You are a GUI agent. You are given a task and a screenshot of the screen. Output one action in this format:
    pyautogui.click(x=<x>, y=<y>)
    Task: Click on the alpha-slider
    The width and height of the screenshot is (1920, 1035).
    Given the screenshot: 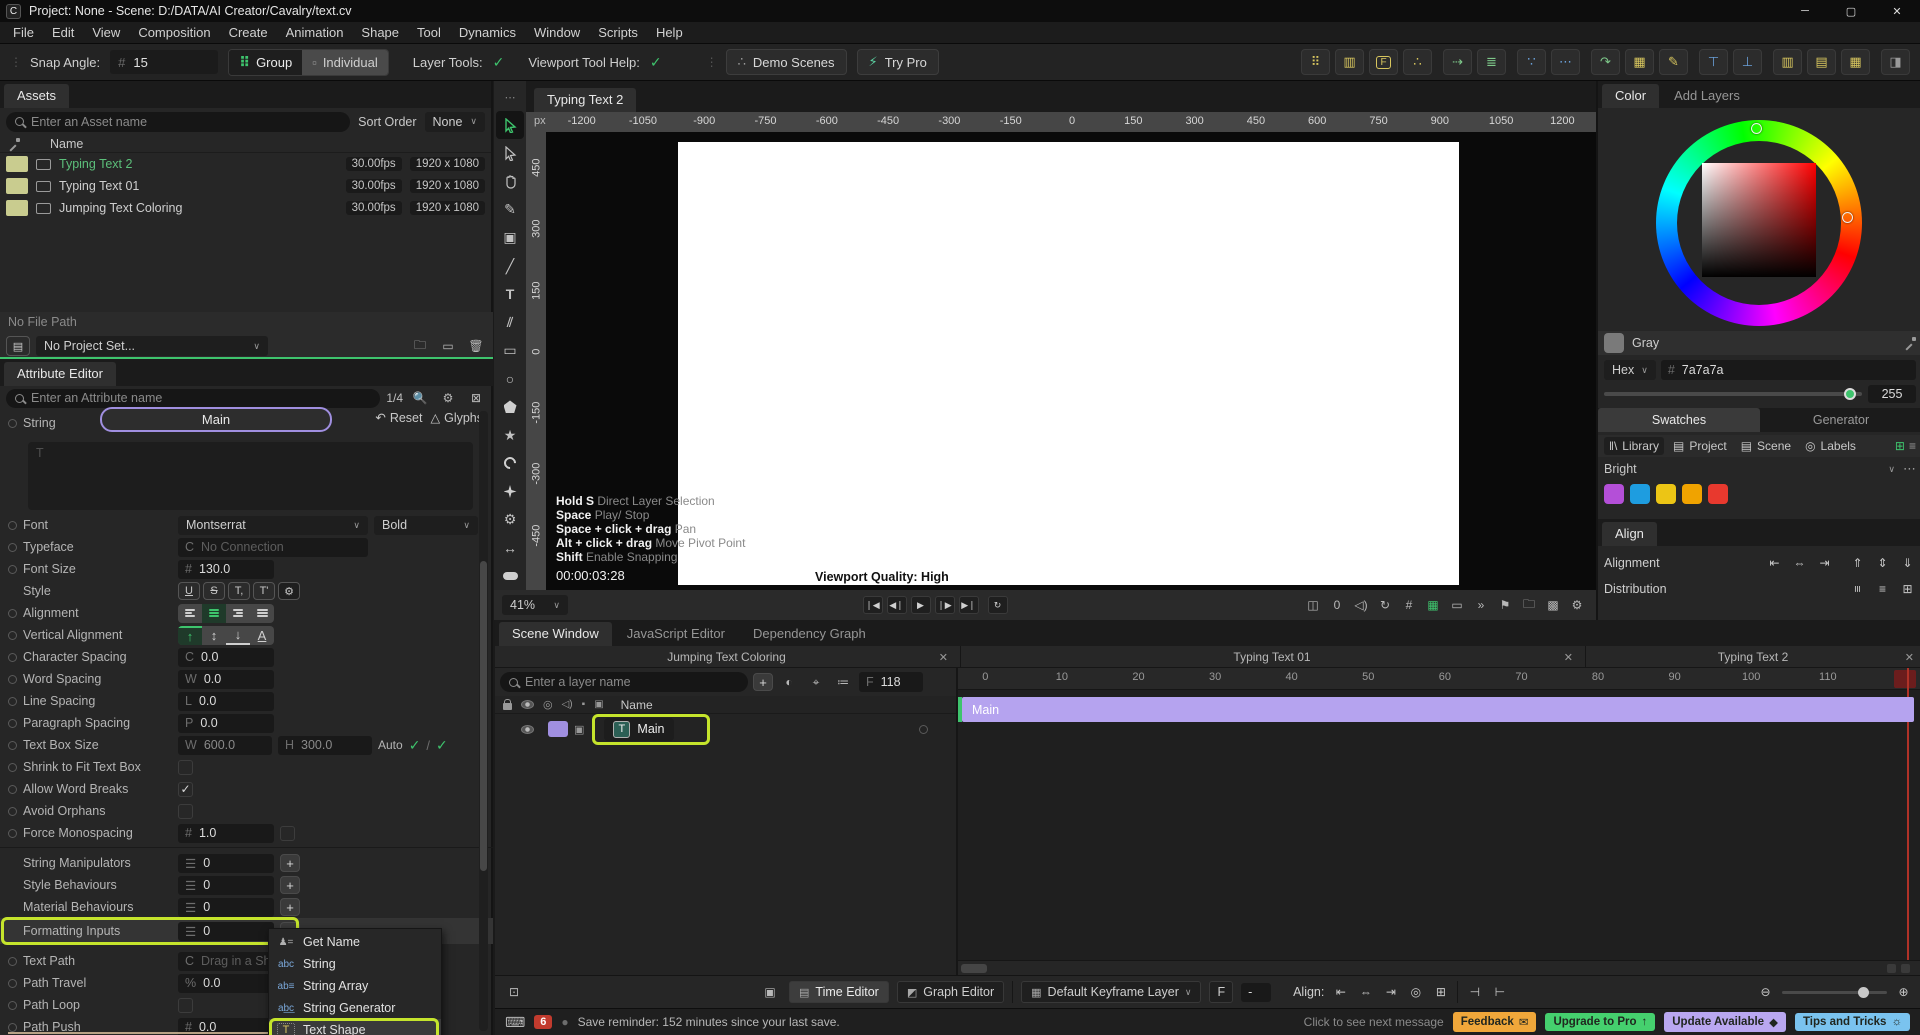 What is the action you would take?
    pyautogui.click(x=1733, y=394)
    